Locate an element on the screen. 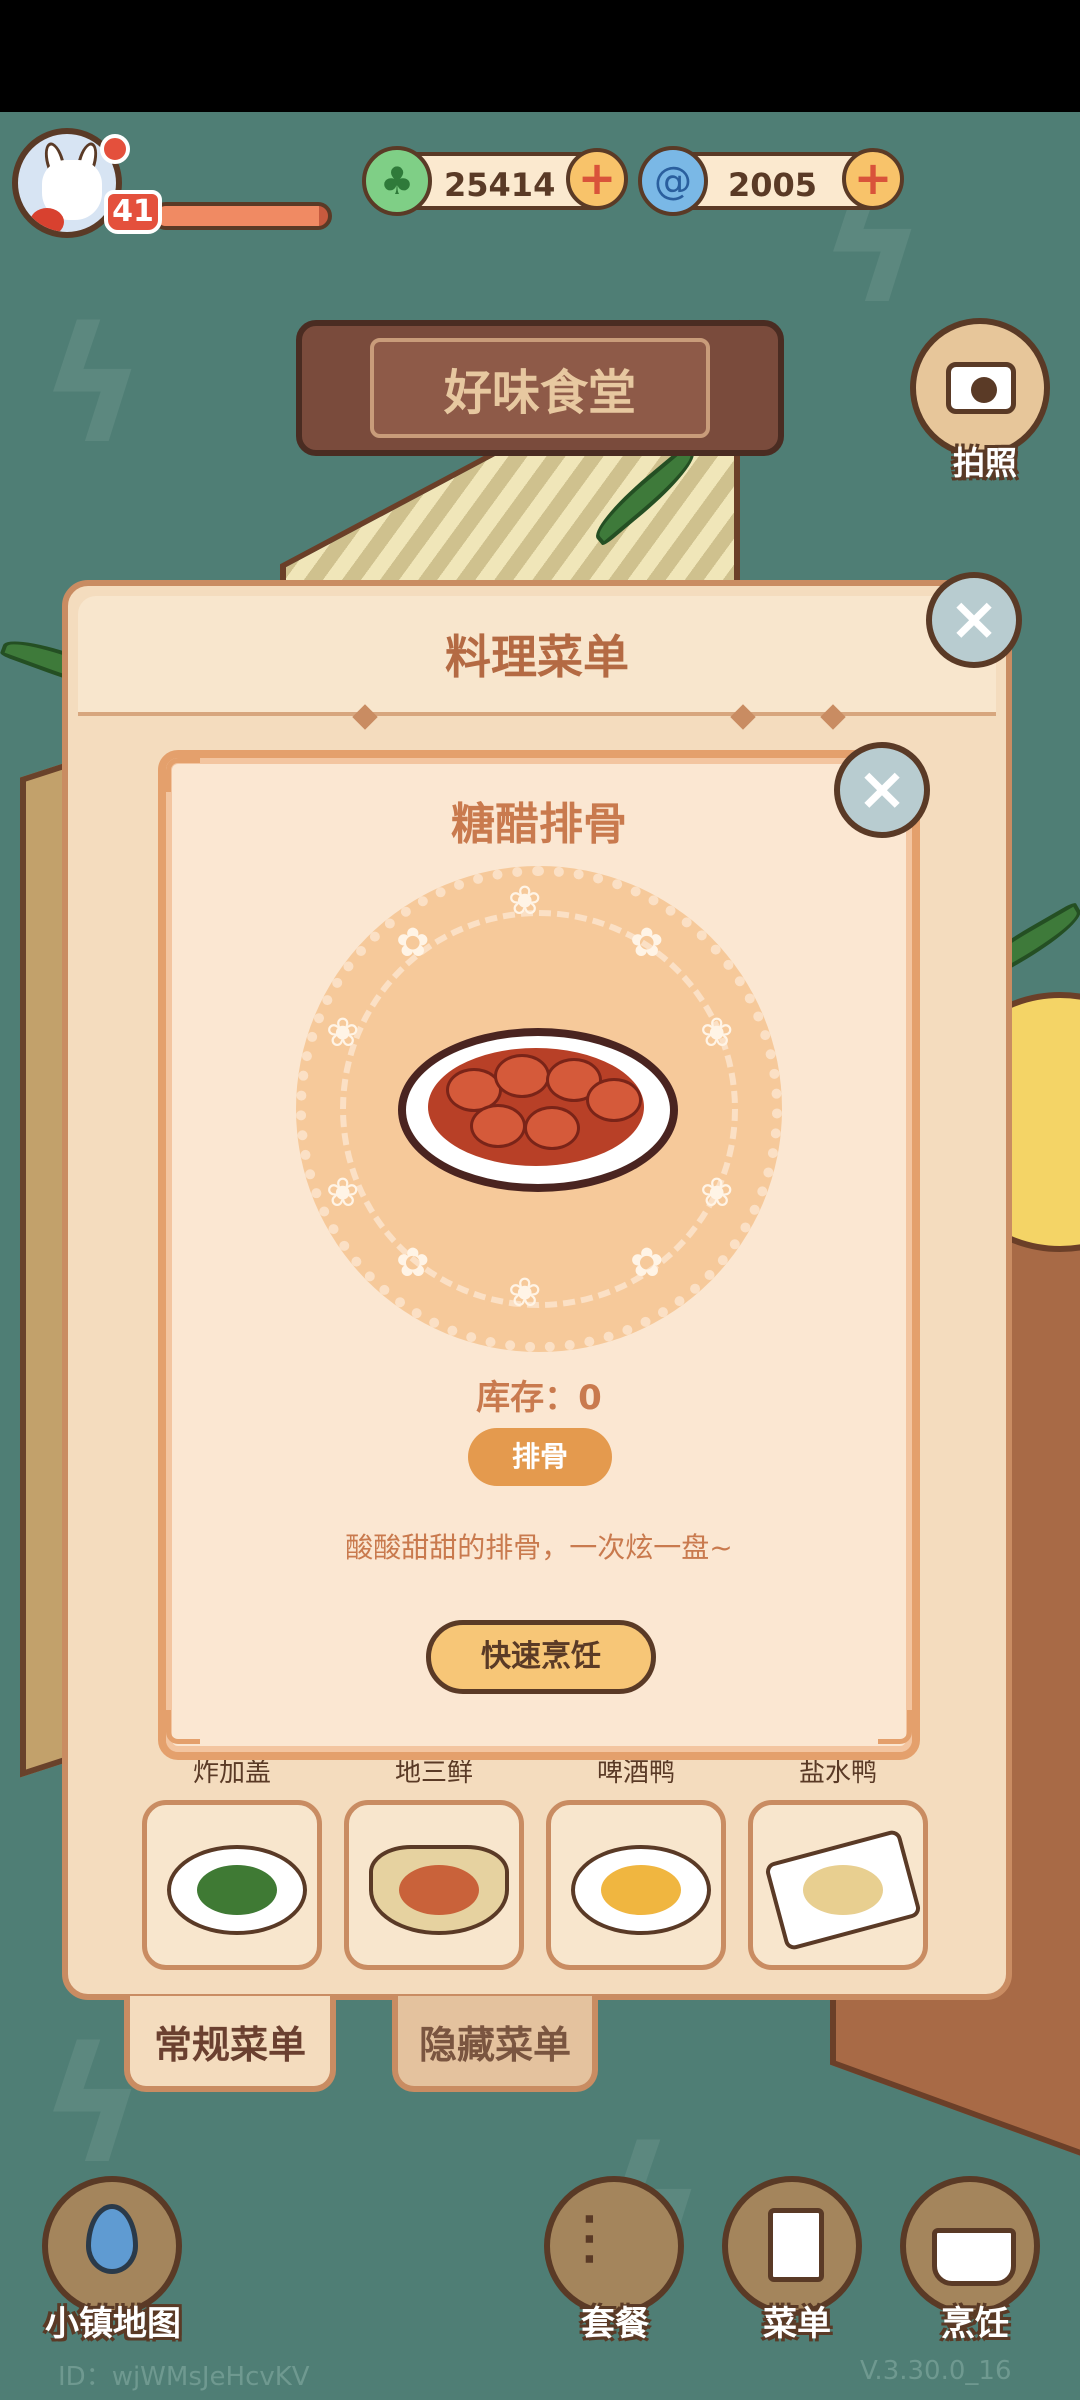 Image resolution: width=1080 pixels, height=2400 pixels. menu-button is located at coordinates (792, 2246).